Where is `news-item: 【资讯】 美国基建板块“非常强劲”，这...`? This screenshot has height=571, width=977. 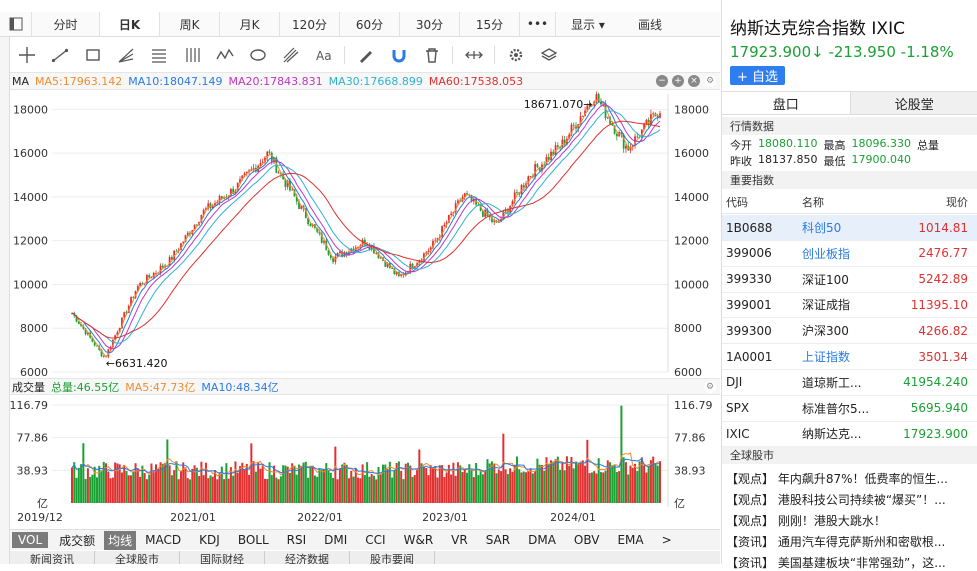 news-item: 【资讯】 美国基建板块“非常强劲”，这... is located at coordinates (851, 562).